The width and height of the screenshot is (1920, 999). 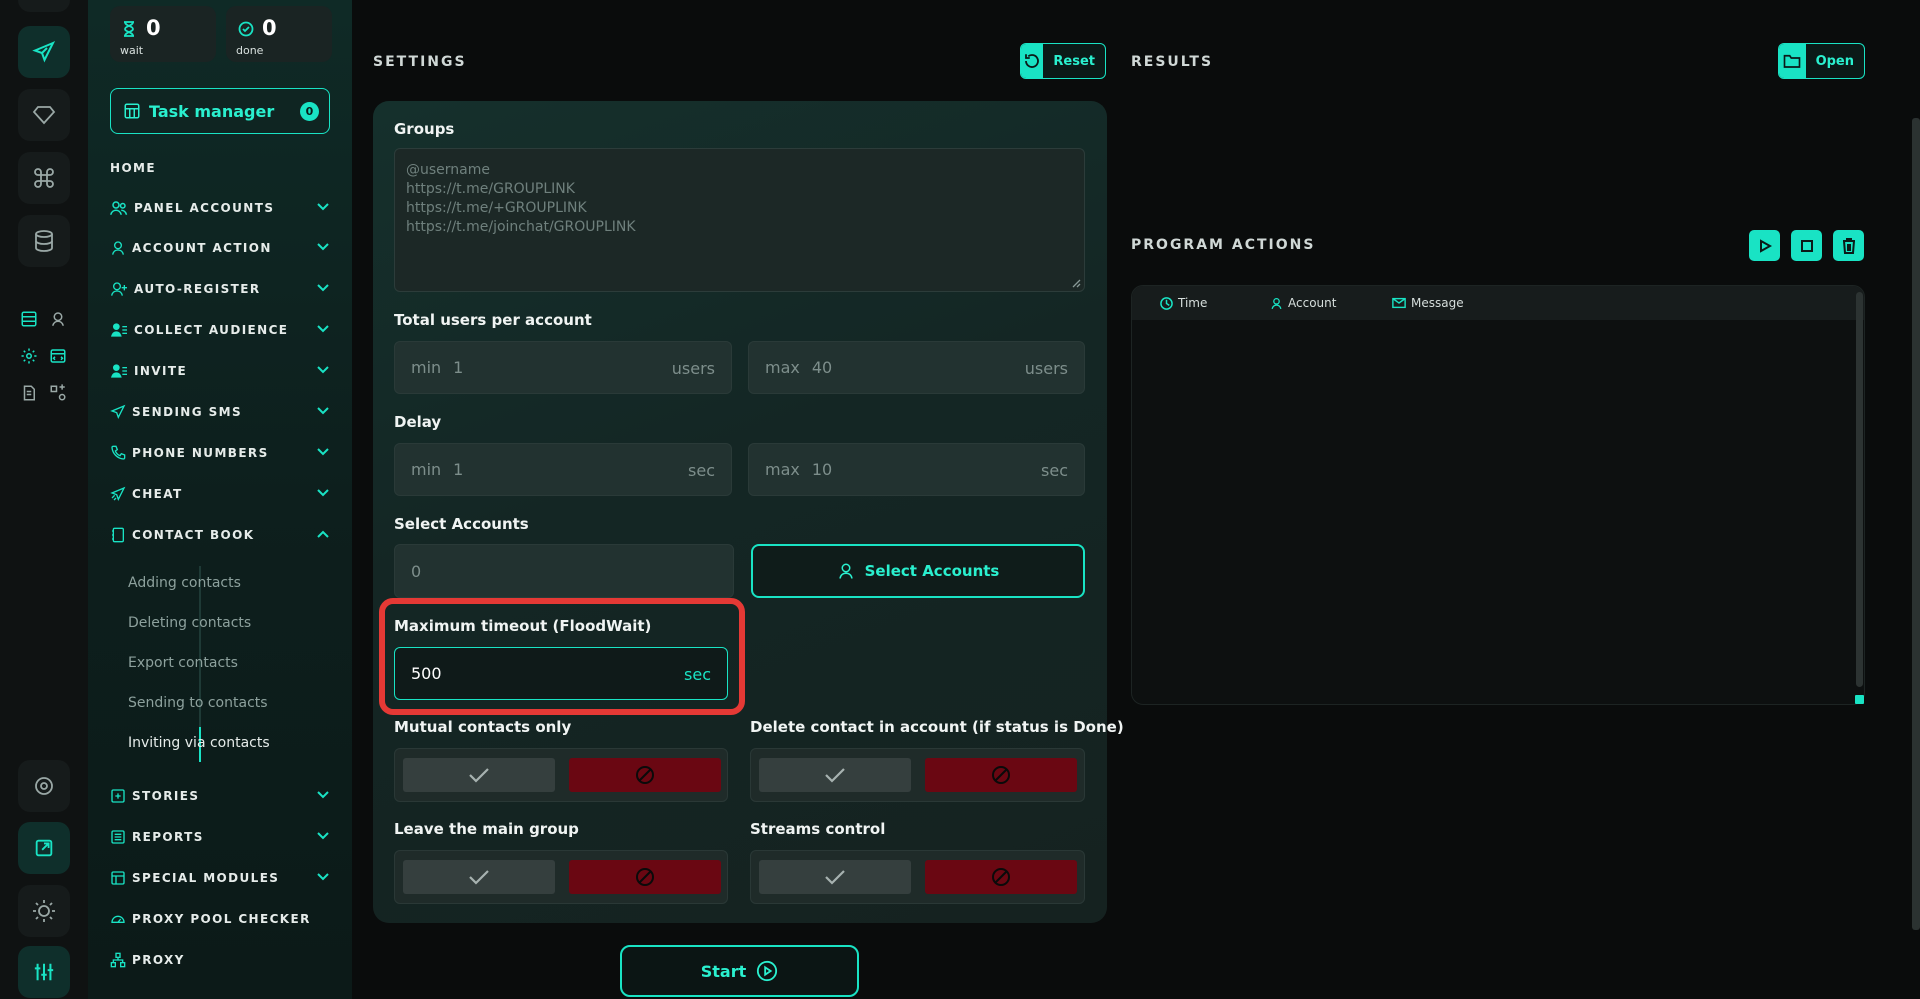 I want to click on rail-gear-icon, so click(x=29, y=356).